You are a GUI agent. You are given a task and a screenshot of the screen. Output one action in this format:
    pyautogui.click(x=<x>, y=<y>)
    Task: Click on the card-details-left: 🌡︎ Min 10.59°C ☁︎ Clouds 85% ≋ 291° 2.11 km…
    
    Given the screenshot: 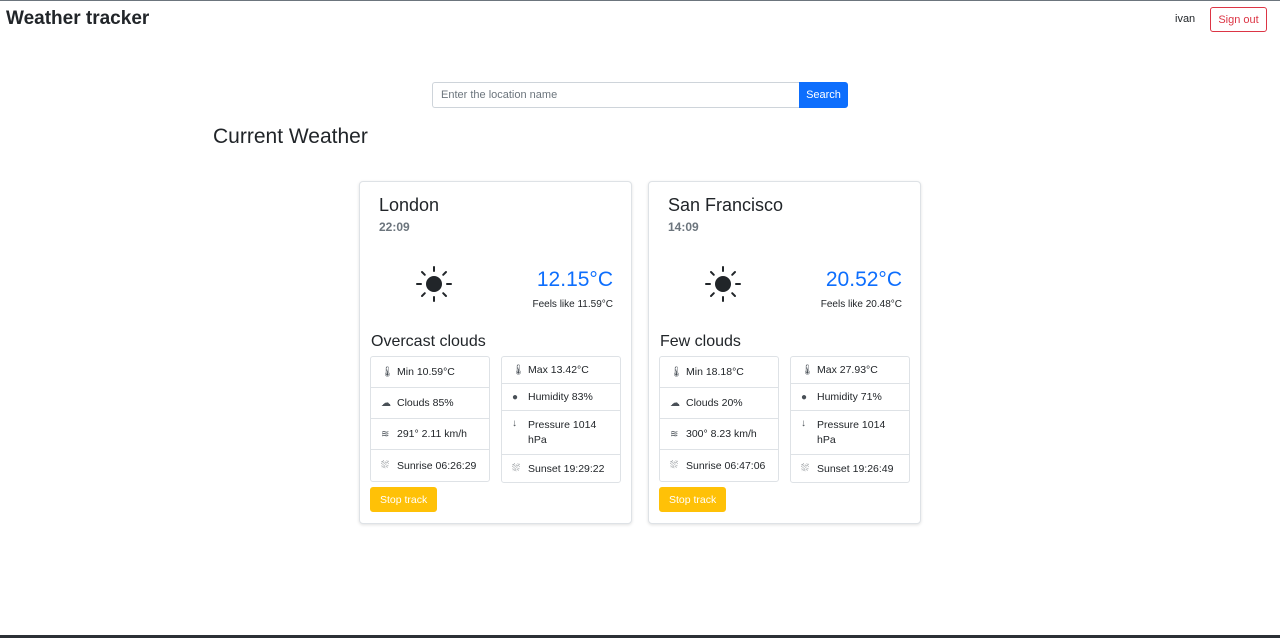 What is the action you would take?
    pyautogui.click(x=430, y=419)
    